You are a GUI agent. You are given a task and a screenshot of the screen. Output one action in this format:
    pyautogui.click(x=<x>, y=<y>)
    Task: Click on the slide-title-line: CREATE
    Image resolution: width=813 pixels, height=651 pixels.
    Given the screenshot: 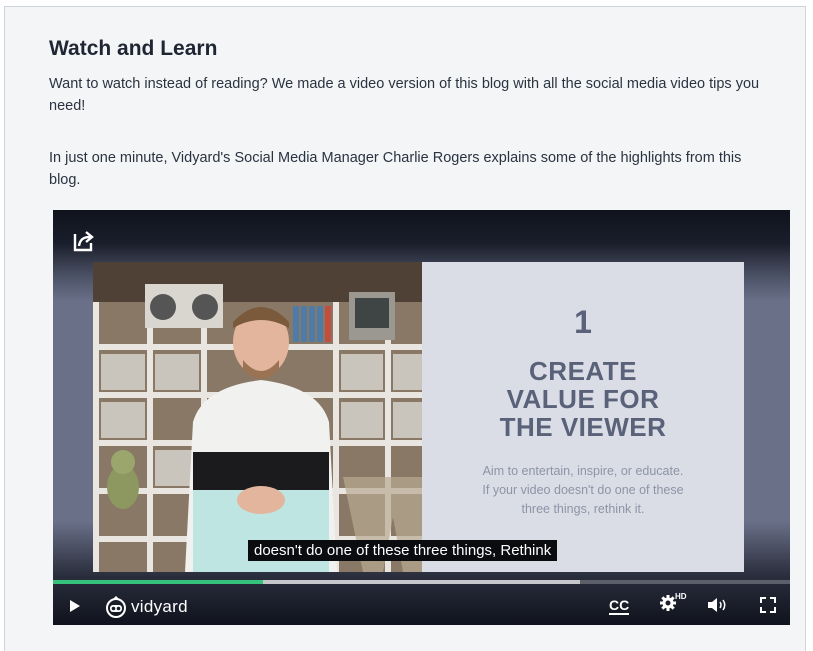 What is the action you would take?
    pyautogui.click(x=583, y=371)
    